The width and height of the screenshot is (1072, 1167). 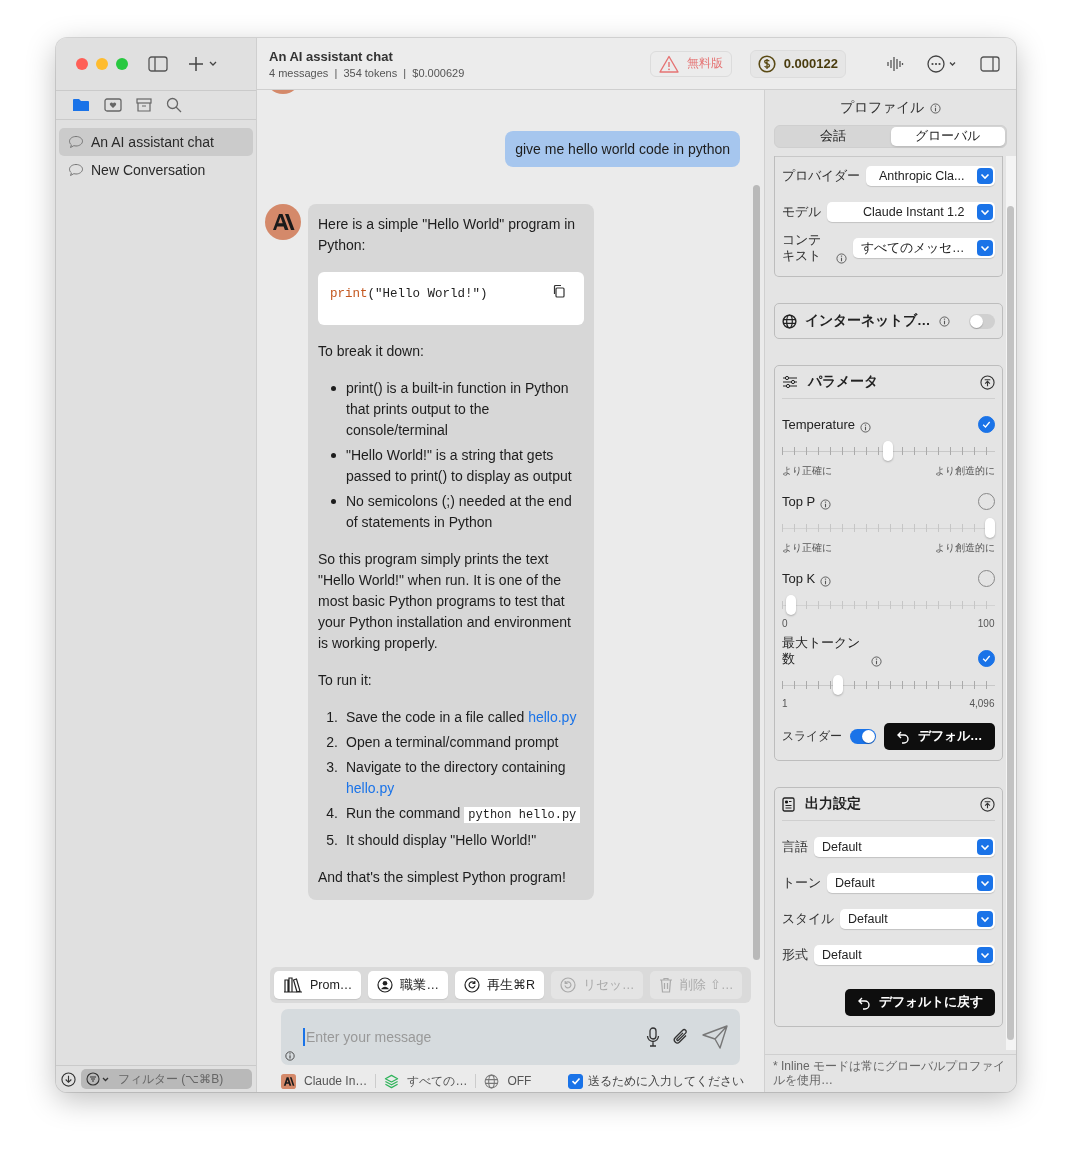 What do you see at coordinates (947, 136) in the screenshot?
I see `segment-tab: グローバル` at bounding box center [947, 136].